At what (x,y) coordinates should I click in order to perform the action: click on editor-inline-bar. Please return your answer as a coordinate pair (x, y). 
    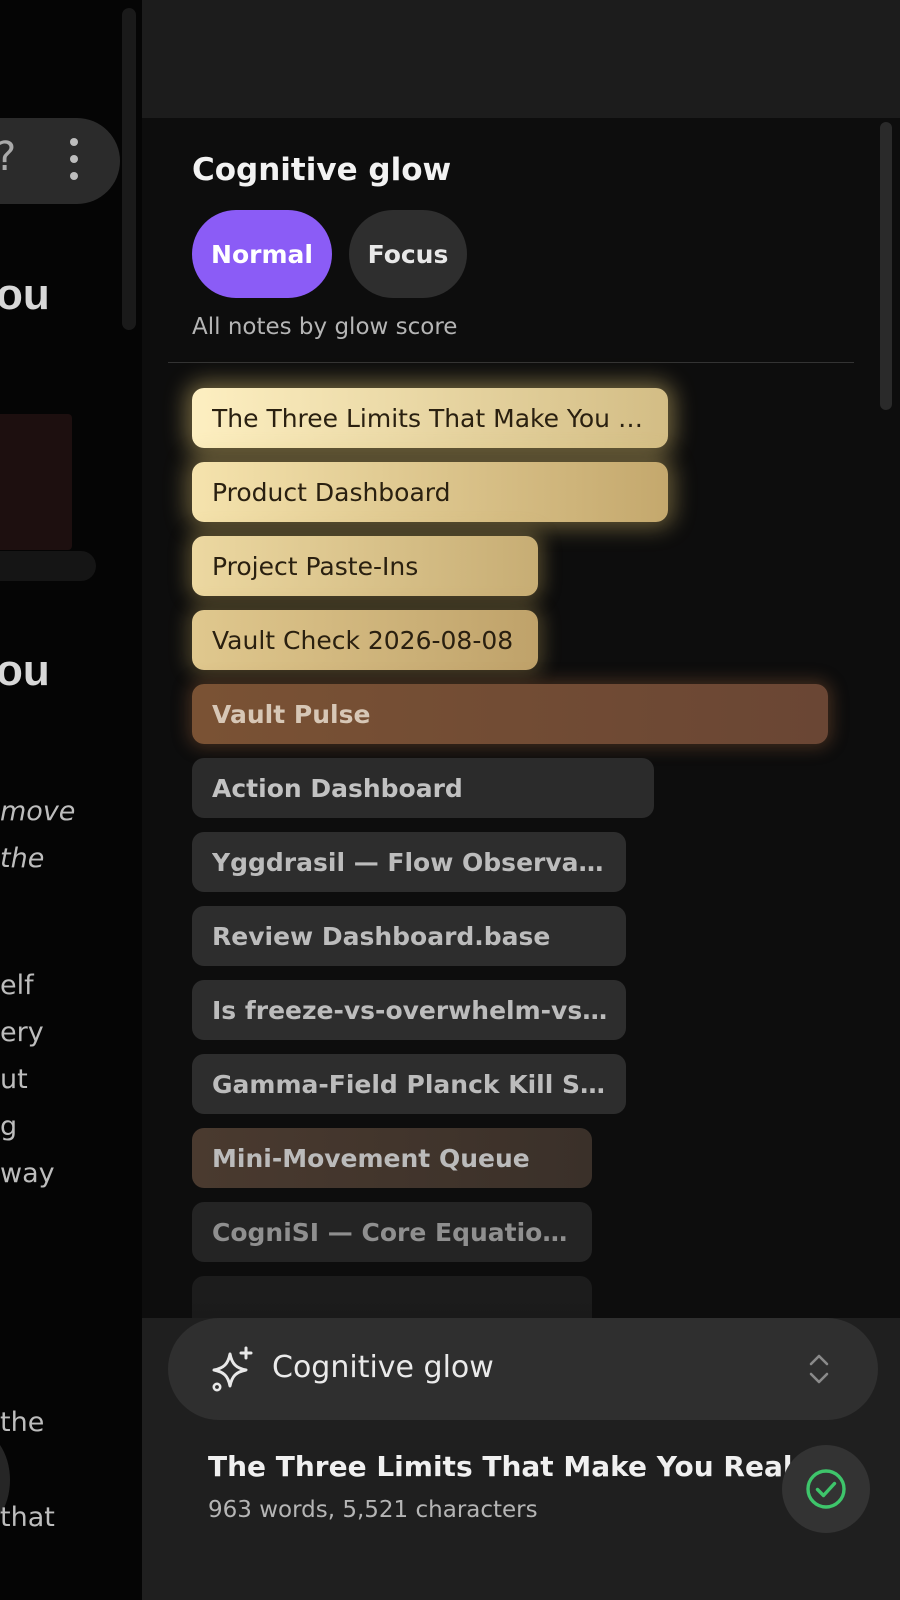
    Looking at the image, I should click on (48, 566).